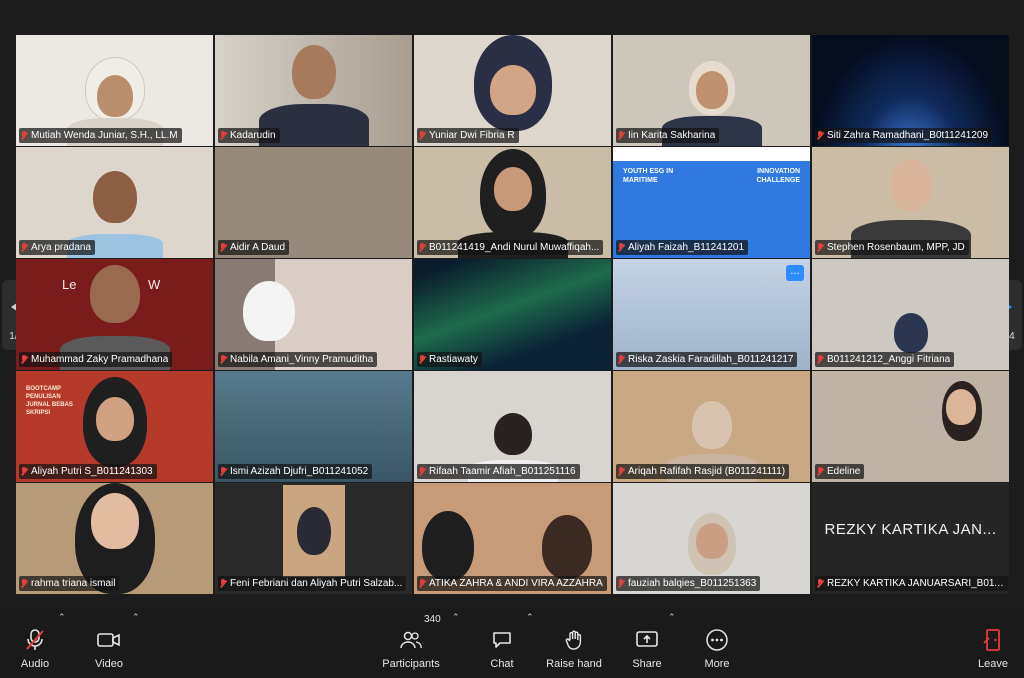  I want to click on chat-button: Chat, so click(502, 652).